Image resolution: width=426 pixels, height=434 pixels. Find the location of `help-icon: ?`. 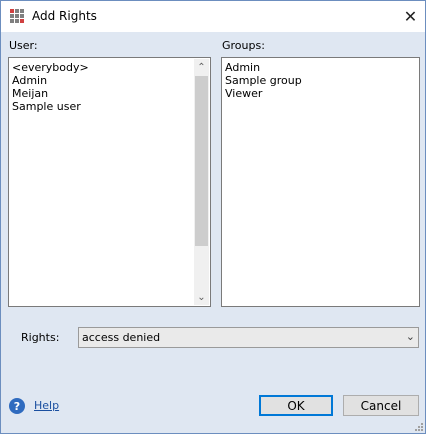

help-icon: ? is located at coordinates (17, 406).